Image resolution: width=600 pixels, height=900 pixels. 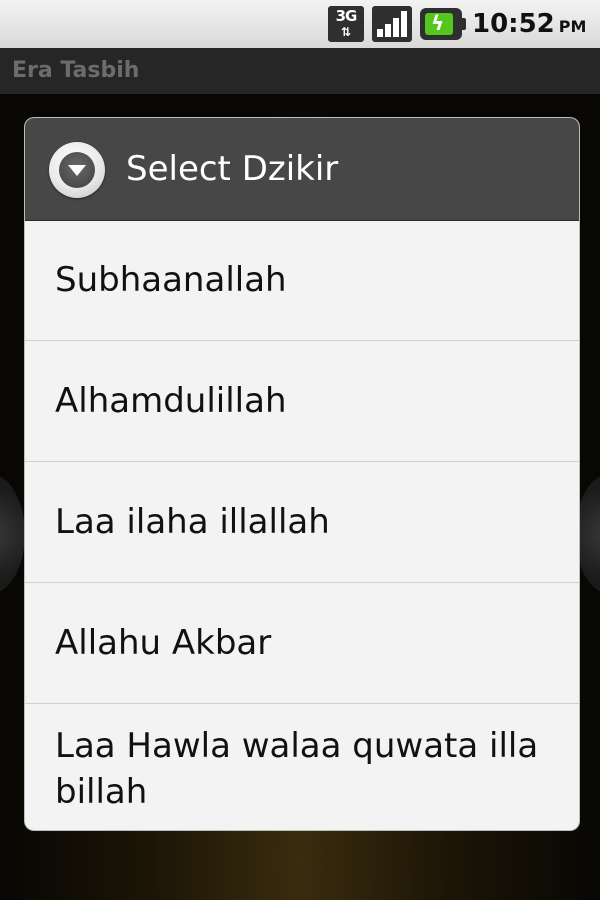 I want to click on option-label: Alhamdulillah, so click(x=171, y=401).